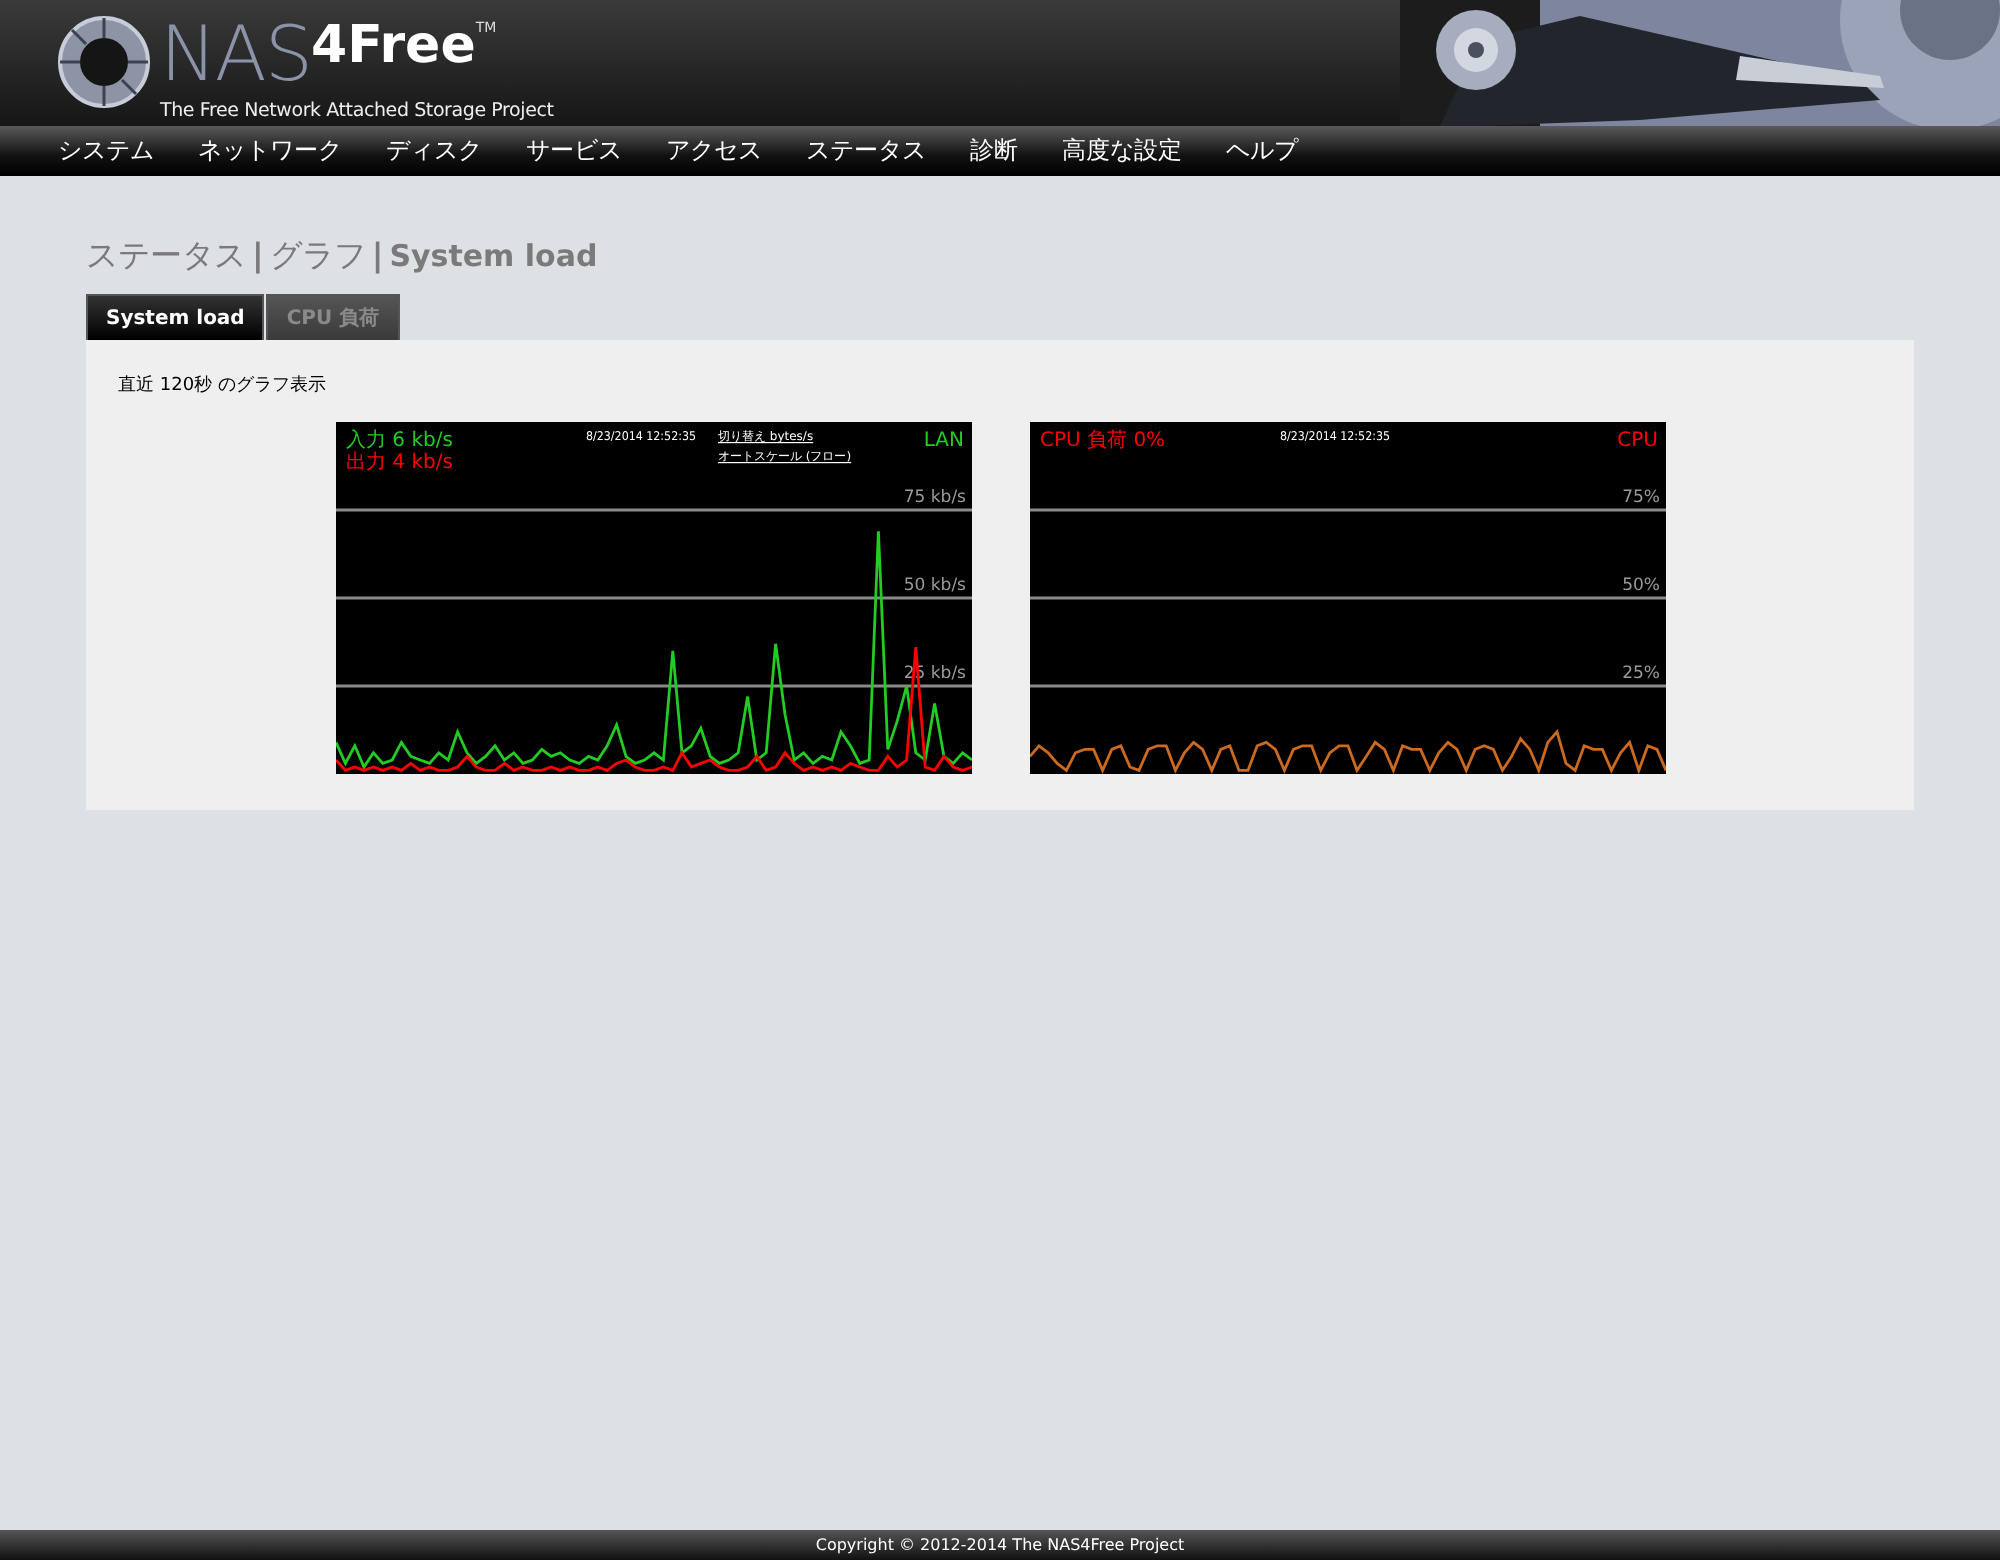  Describe the element at coordinates (357, 111) in the screenshot. I see `tagline: The Free Network Attached Storage Project` at that location.